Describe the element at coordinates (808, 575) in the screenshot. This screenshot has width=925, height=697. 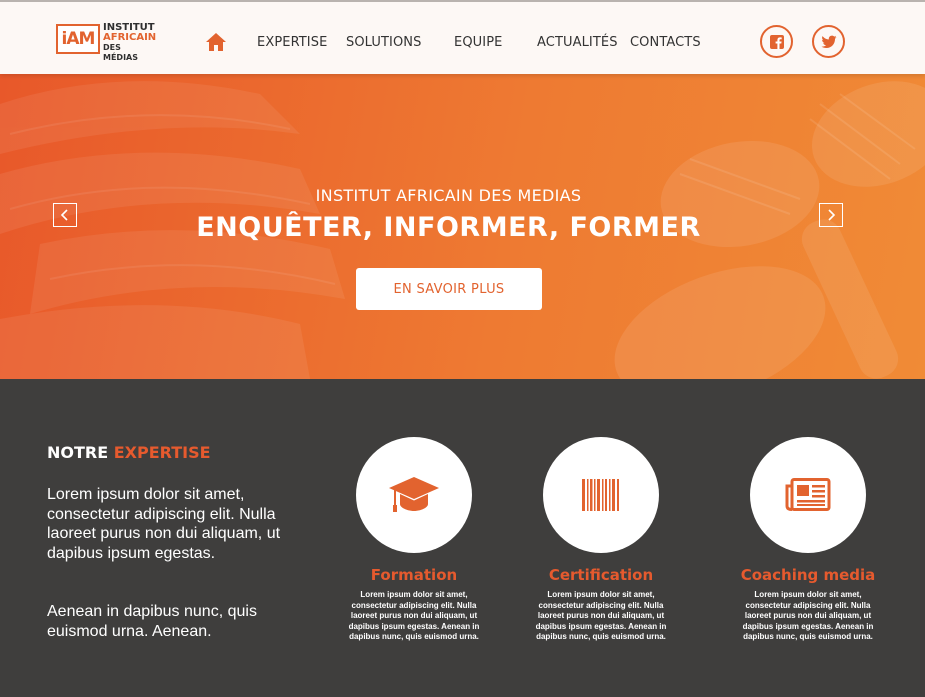
I see `card-title: Coaching media` at that location.